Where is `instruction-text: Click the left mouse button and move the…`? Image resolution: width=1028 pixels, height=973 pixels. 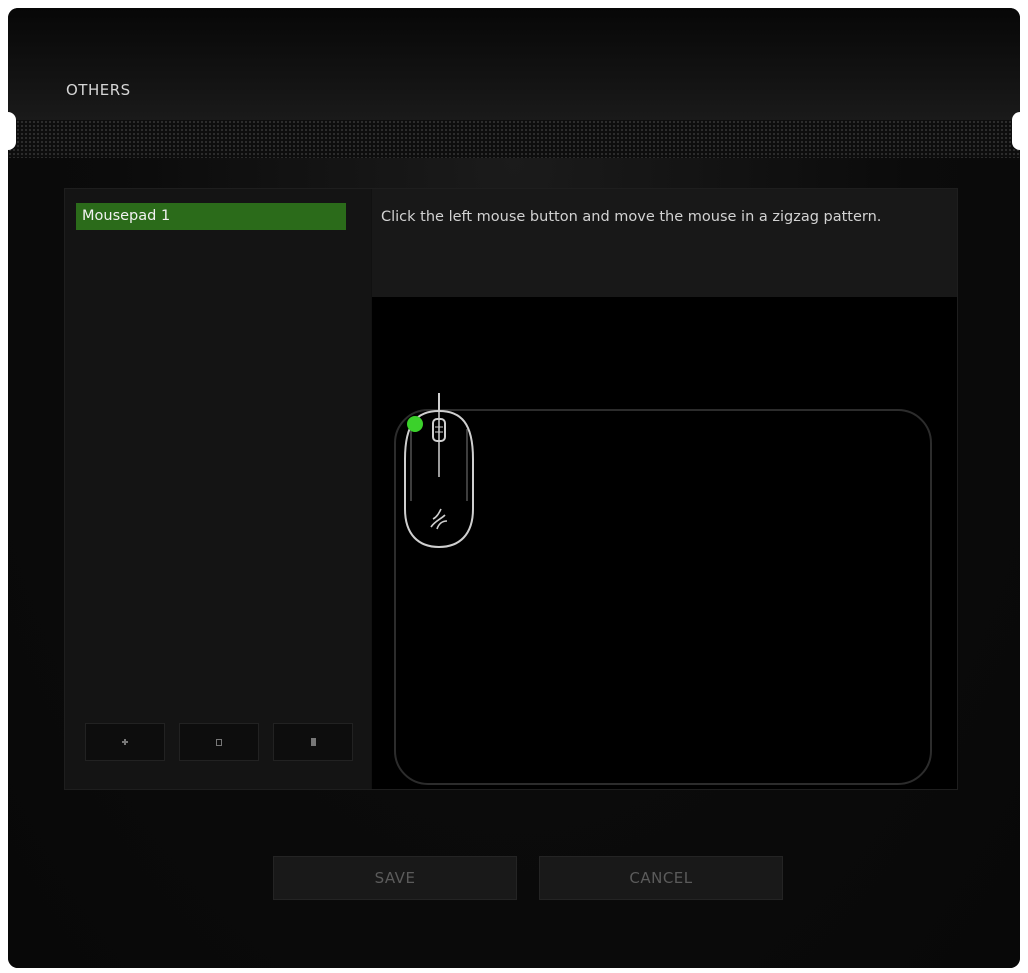
instruction-text: Click the left mouse button and move the… is located at coordinates (631, 217).